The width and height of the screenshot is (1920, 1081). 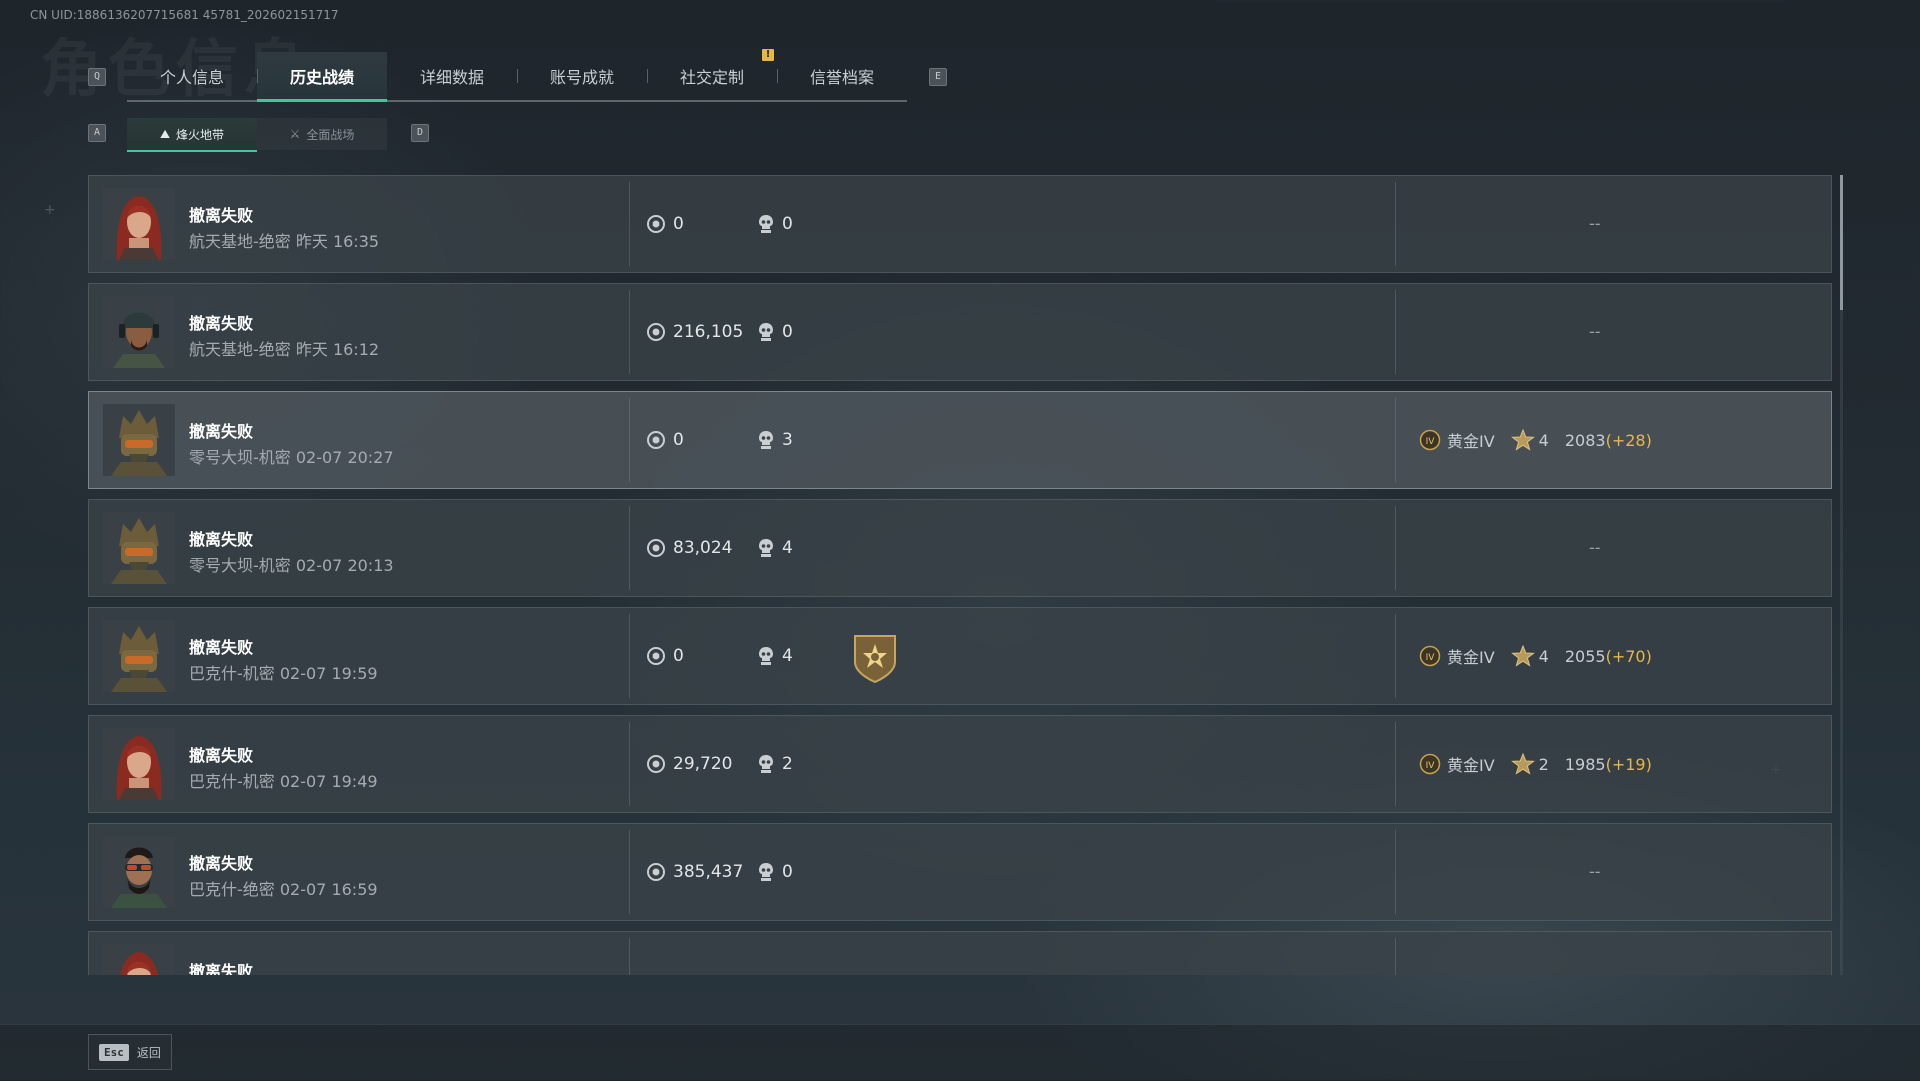 I want to click on value-stat: 29,720, so click(x=689, y=764).